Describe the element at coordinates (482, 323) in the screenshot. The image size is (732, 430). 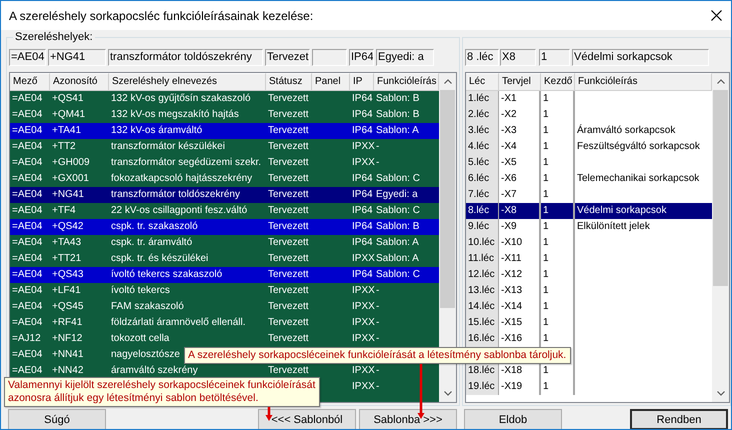
I see `table-cell: 15.léc` at that location.